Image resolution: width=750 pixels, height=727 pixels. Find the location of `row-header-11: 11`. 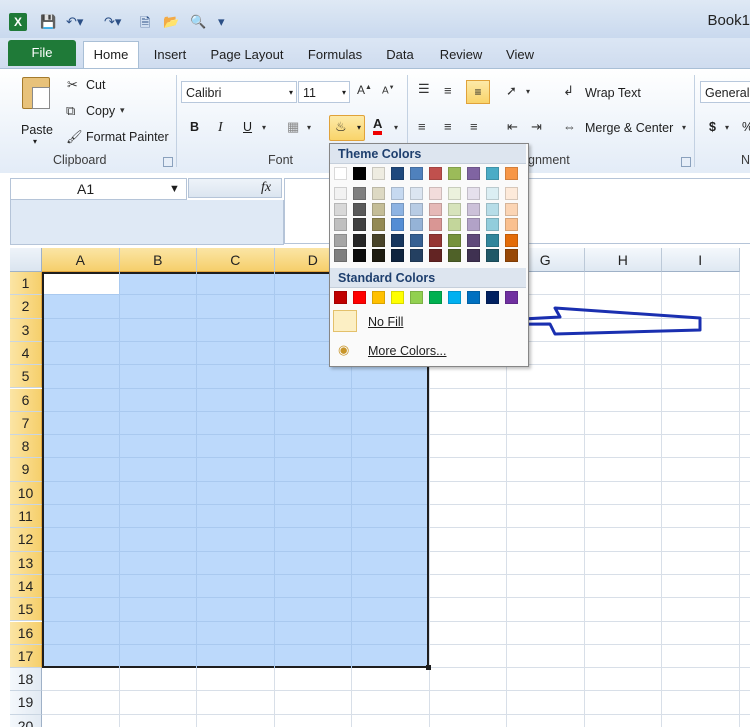

row-header-11: 11 is located at coordinates (26, 517).